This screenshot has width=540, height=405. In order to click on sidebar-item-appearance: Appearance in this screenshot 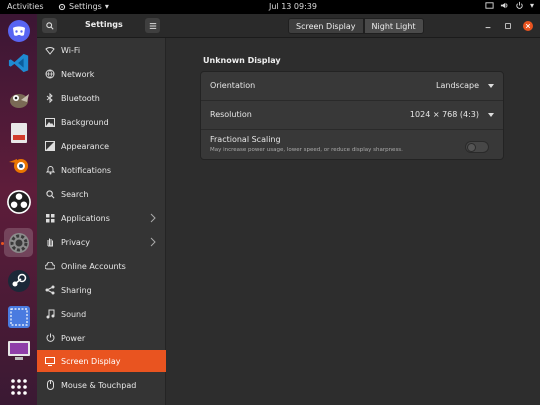, I will do `click(101, 146)`.